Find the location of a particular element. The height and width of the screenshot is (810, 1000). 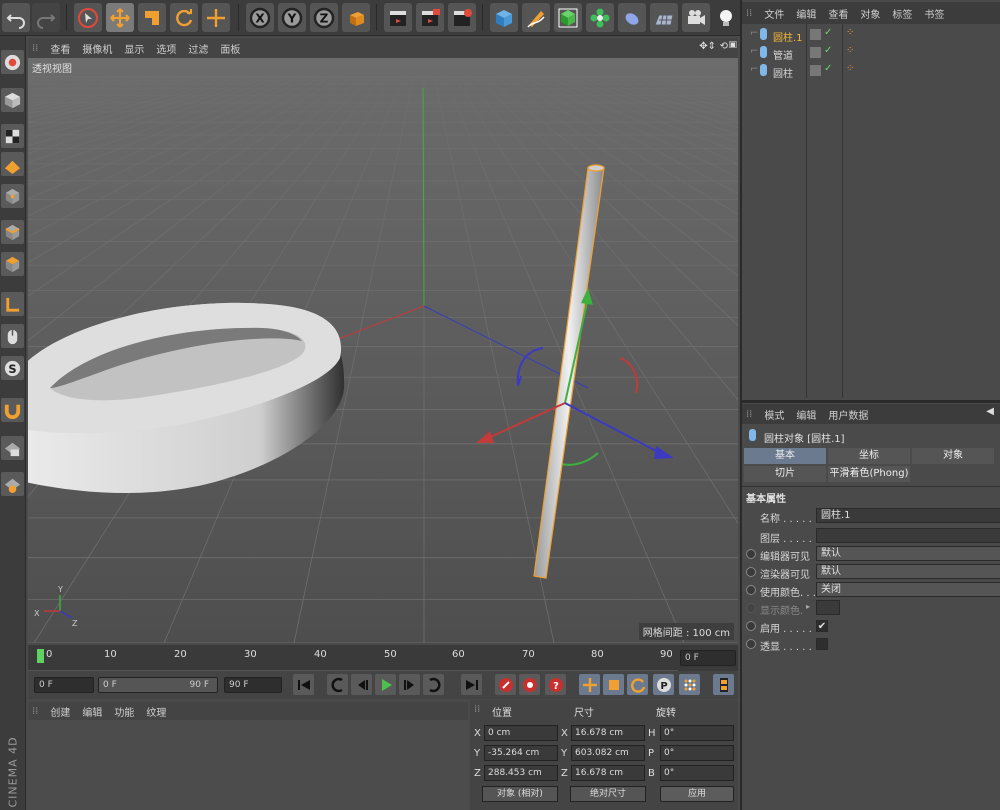

record-button is located at coordinates (505, 684).